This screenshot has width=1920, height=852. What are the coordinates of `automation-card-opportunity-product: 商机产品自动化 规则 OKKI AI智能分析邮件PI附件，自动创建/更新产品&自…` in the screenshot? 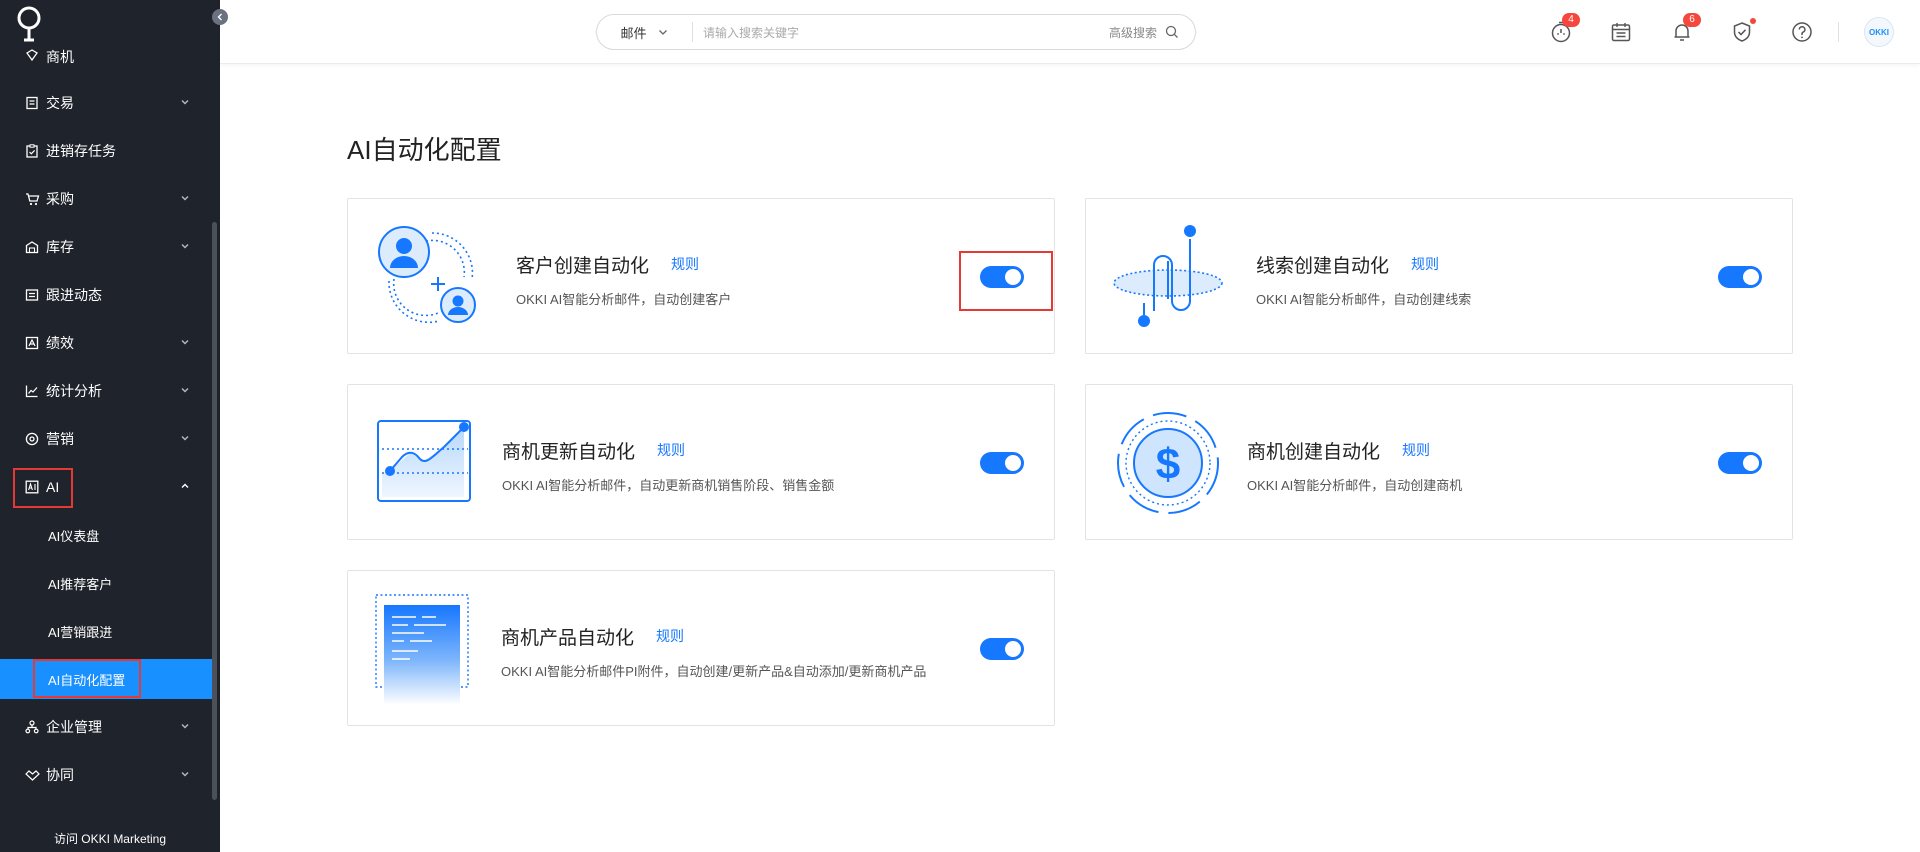 It's located at (701, 648).